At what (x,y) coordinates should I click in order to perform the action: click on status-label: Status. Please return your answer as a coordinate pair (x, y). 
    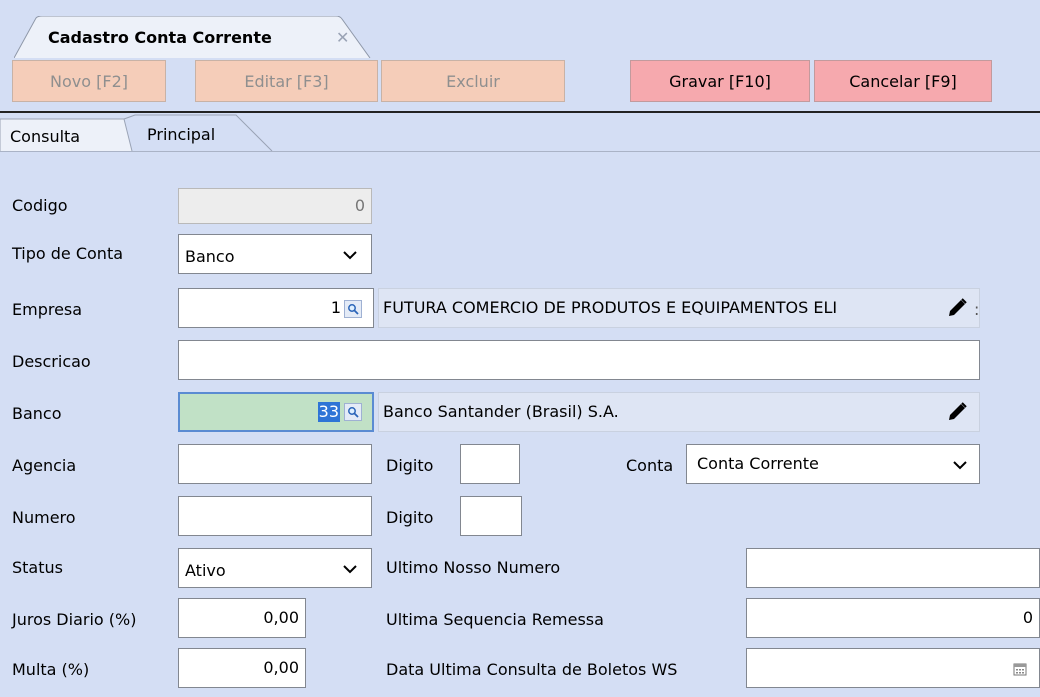
    Looking at the image, I should click on (37, 567).